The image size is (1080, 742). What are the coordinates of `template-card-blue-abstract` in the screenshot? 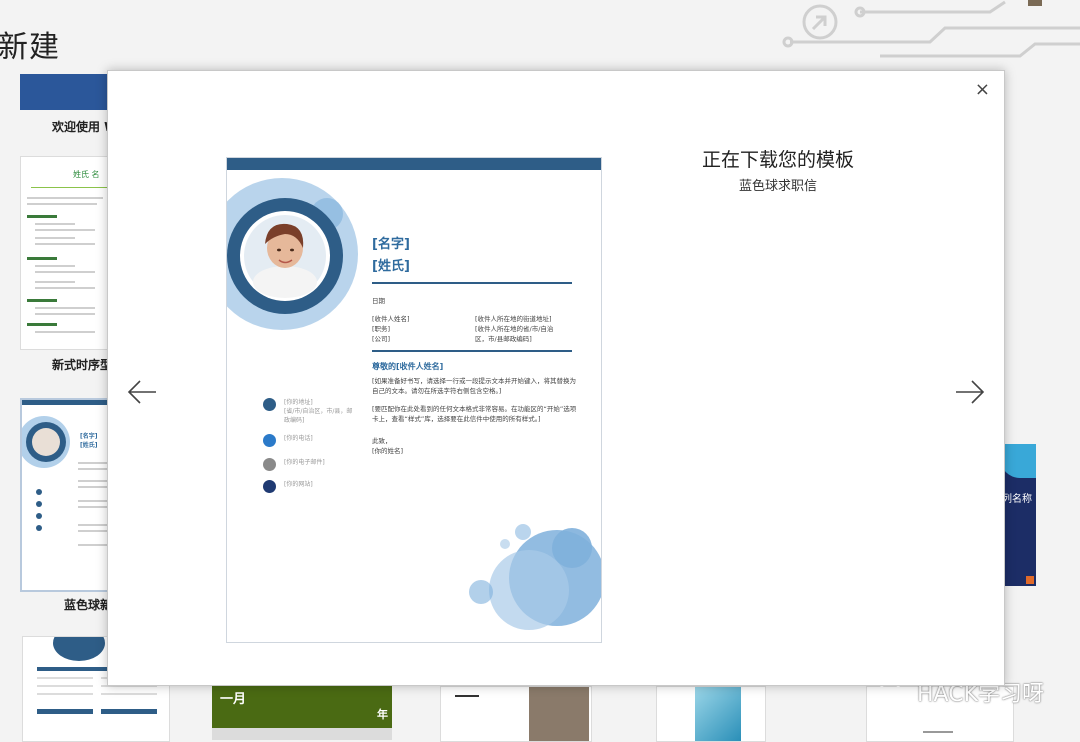 It's located at (711, 714).